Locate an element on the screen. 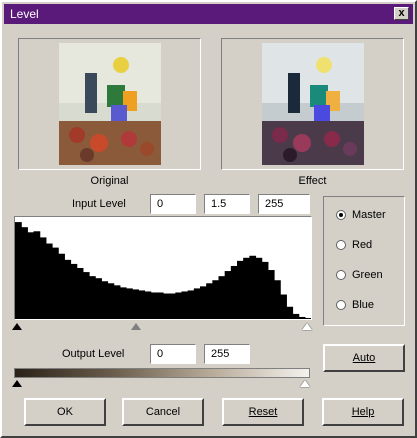 This screenshot has height=438, width=417. output-level-white-field: 255 is located at coordinates (227, 354).